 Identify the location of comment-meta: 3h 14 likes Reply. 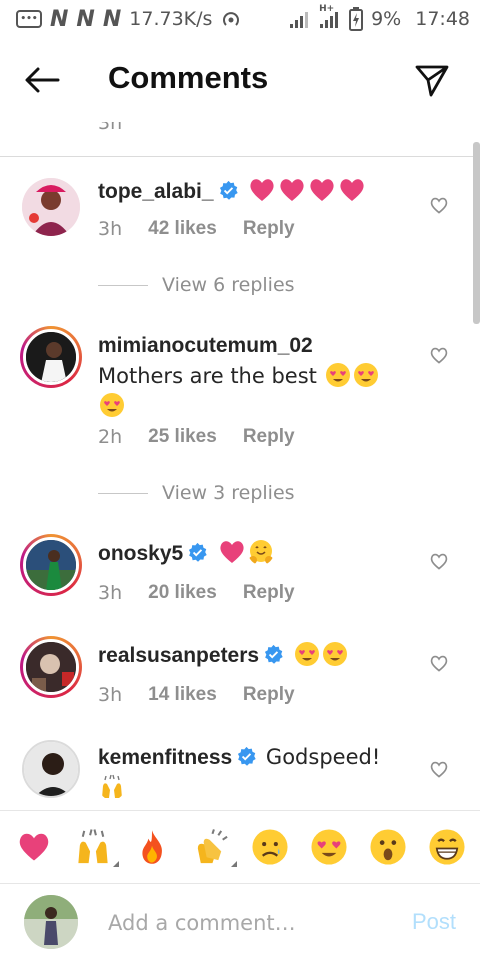
(196, 695).